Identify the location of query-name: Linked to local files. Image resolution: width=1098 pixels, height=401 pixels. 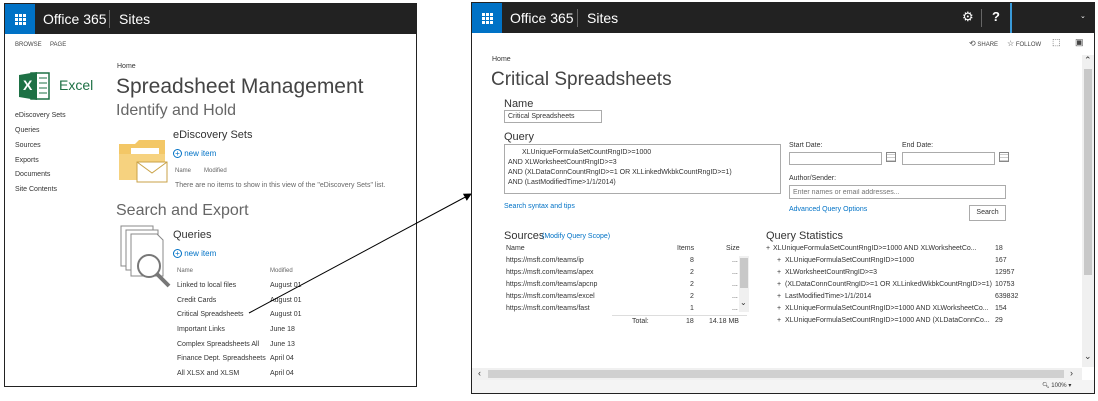
(206, 285).